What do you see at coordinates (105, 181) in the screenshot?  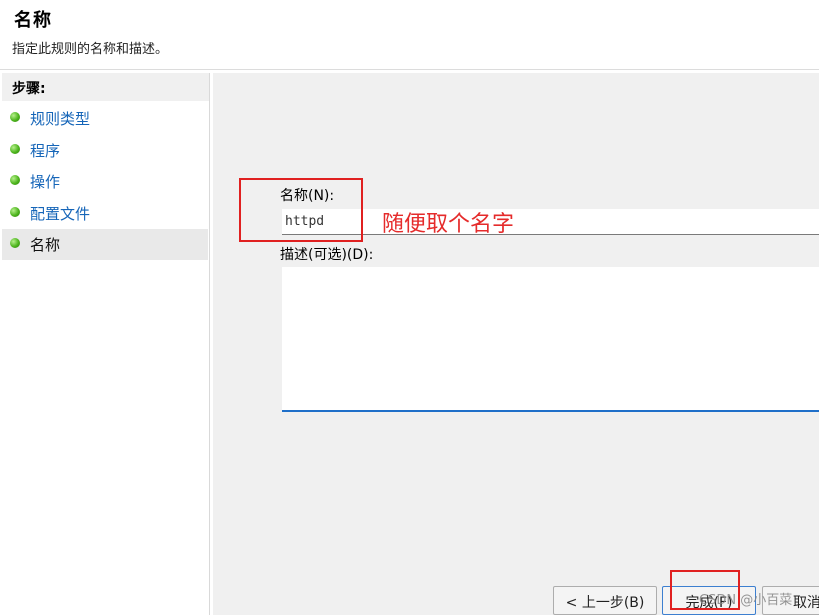 I see `step-item-action: 操作` at bounding box center [105, 181].